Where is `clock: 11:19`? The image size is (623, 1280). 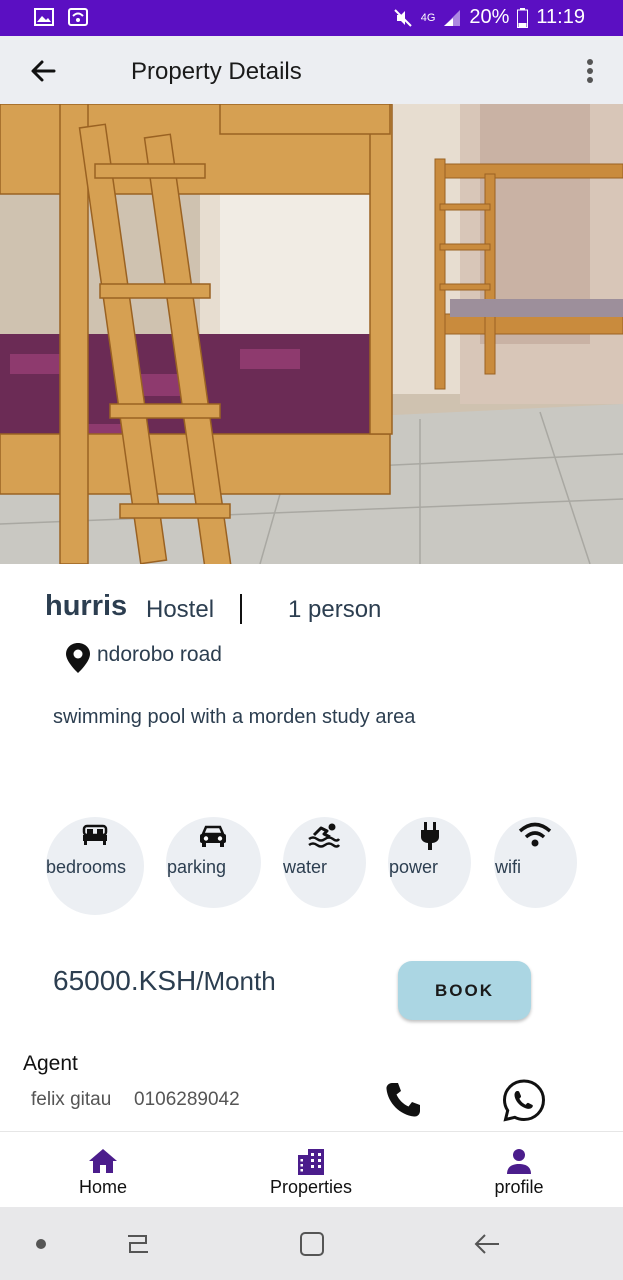 clock: 11:19 is located at coordinates (560, 17).